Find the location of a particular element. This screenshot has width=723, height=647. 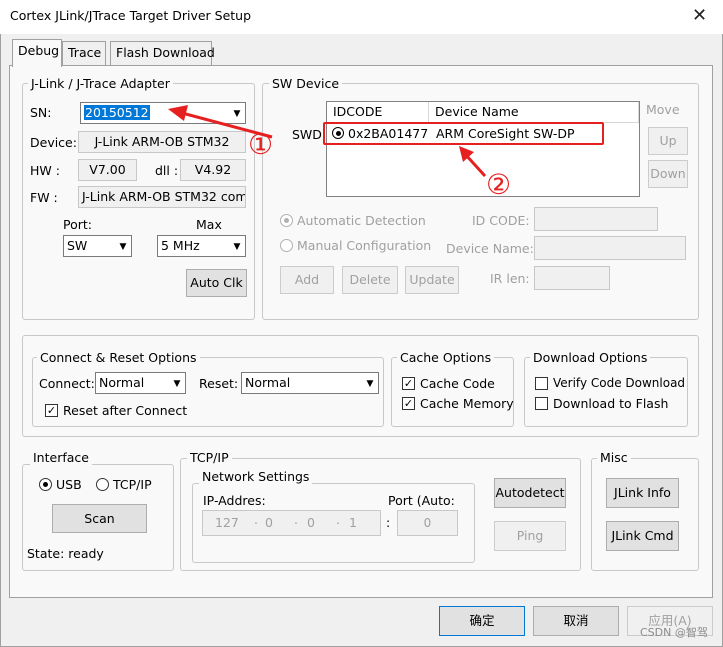

autodetect-button: Autodetect is located at coordinates (530, 493).